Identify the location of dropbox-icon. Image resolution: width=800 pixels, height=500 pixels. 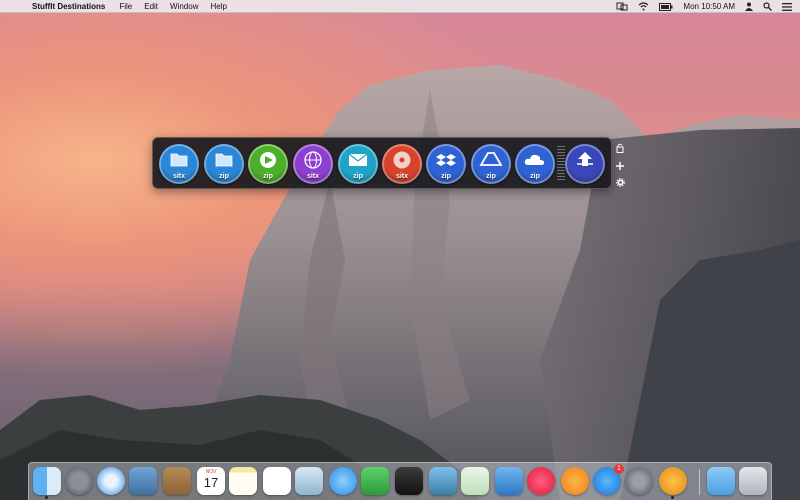
(446, 160).